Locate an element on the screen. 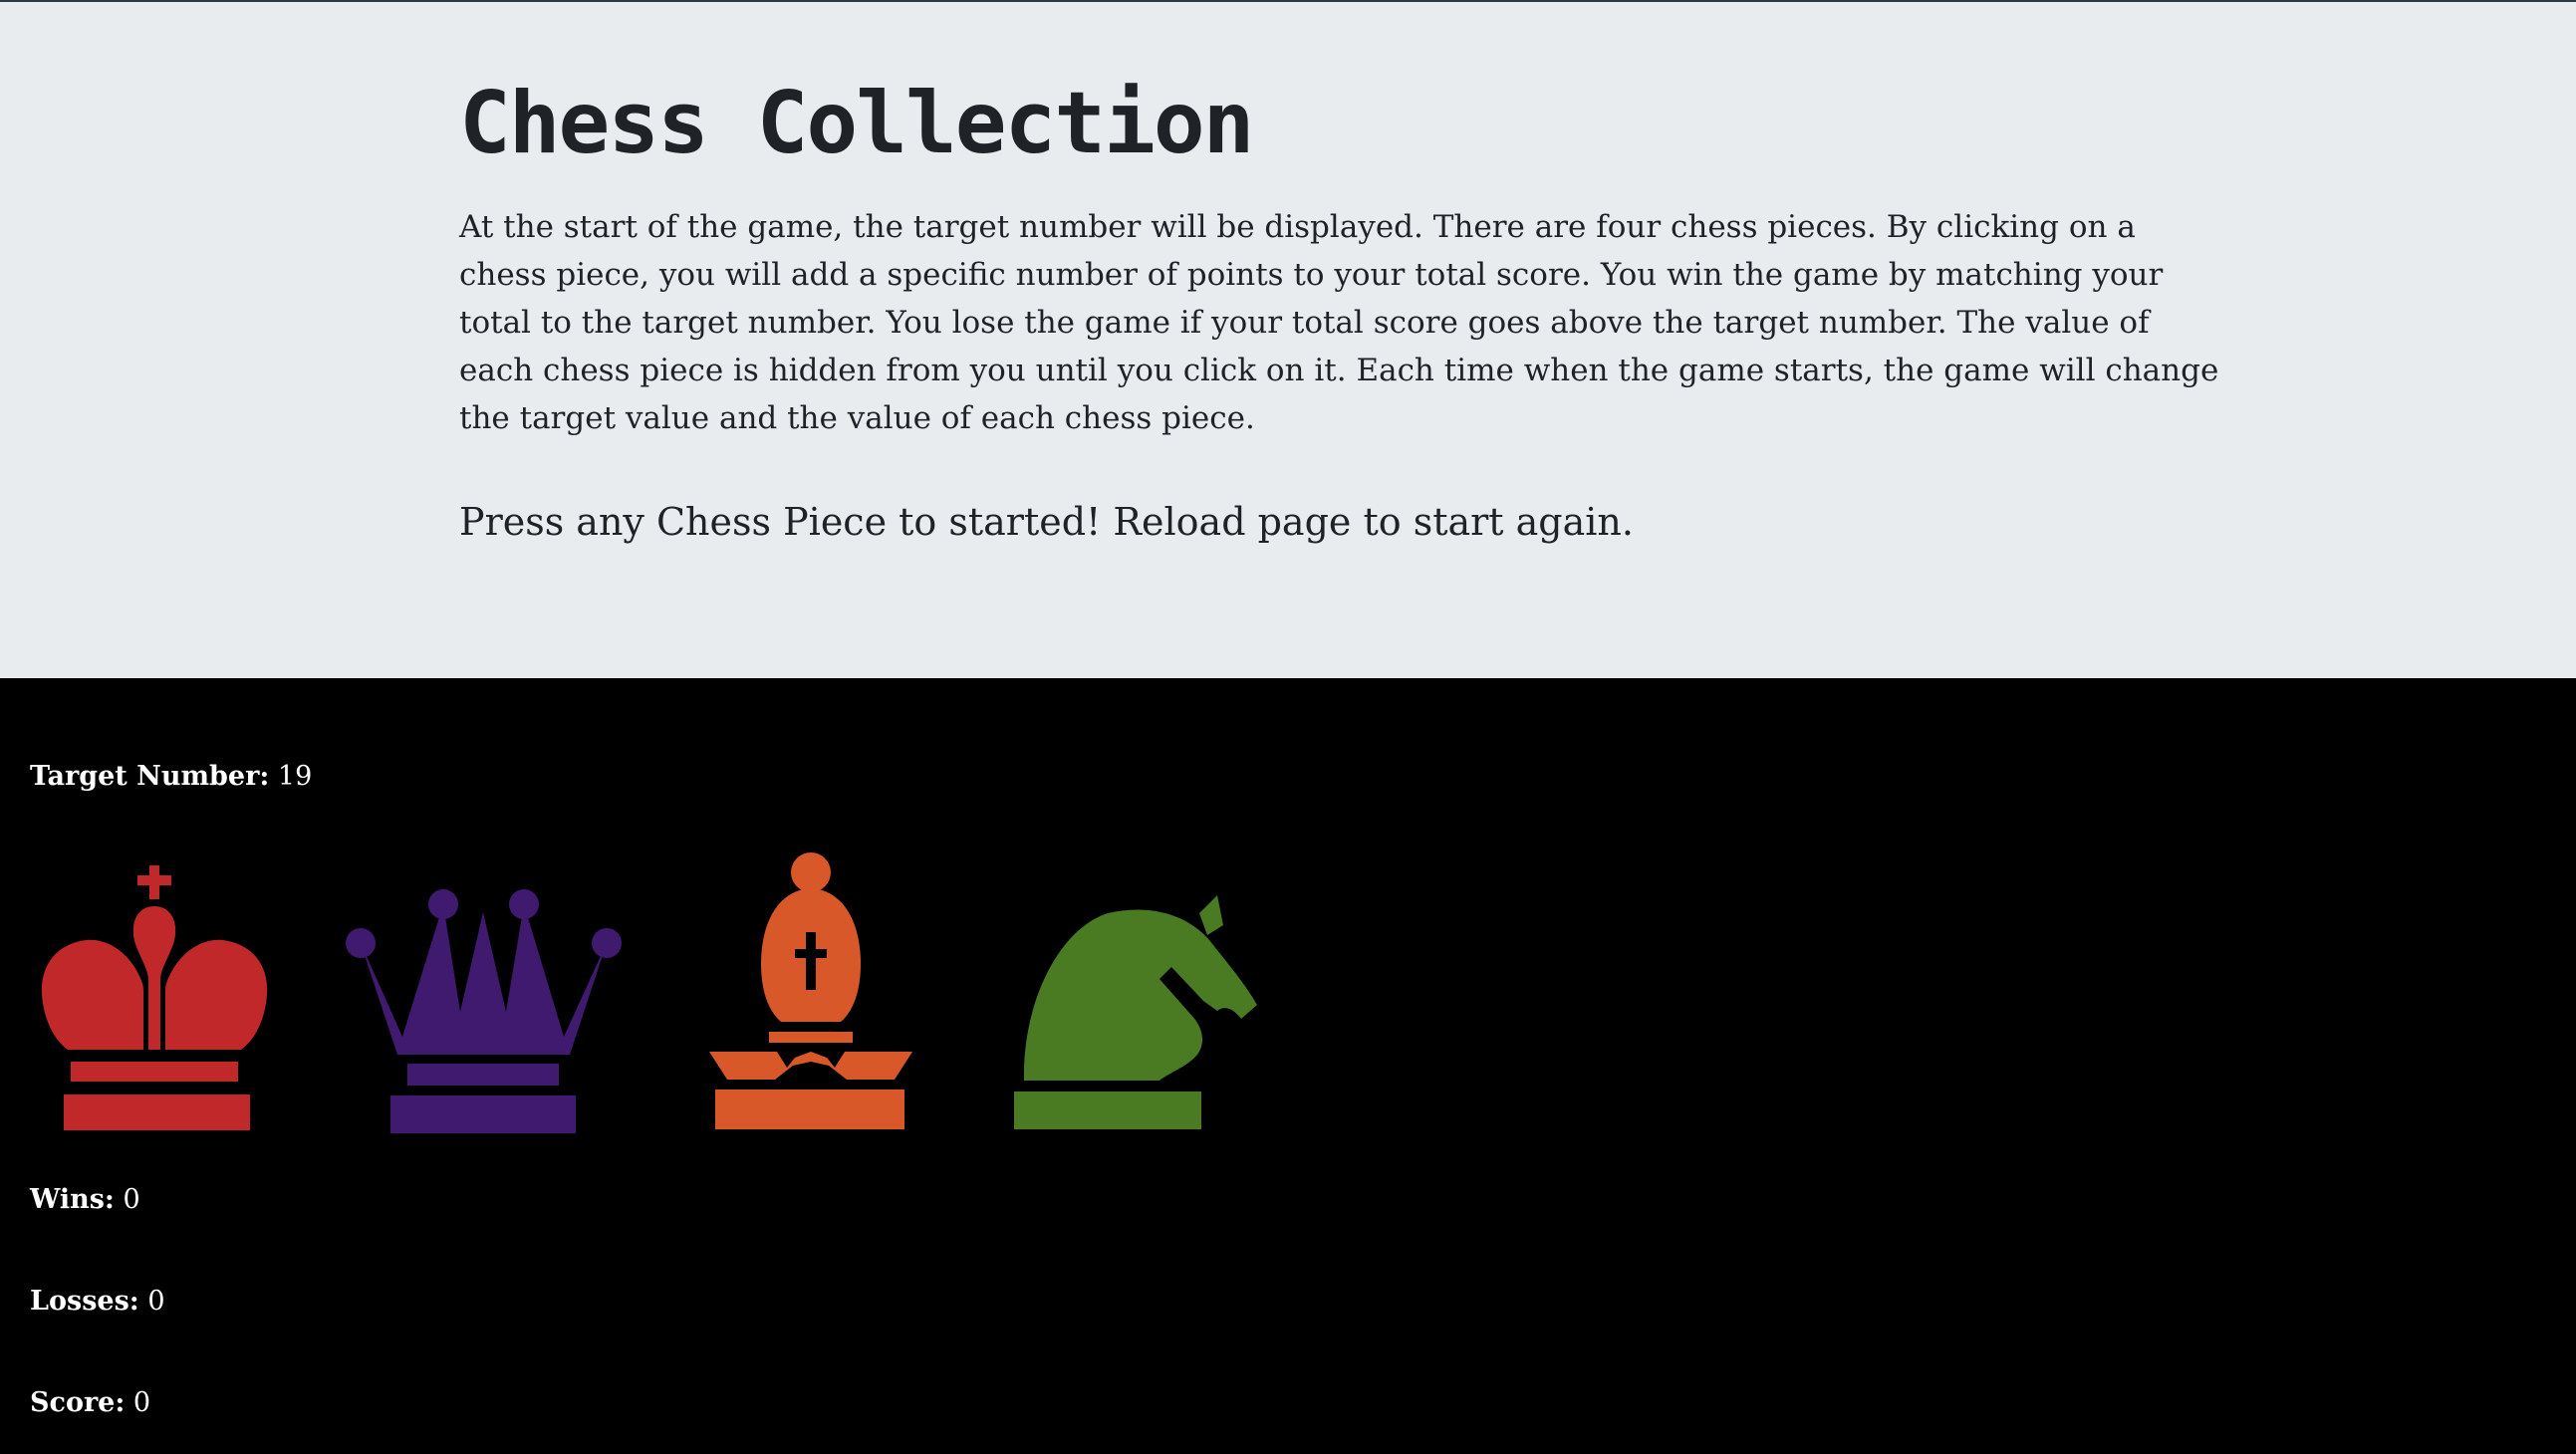 The image size is (2576, 1454). wins-label: Wins: is located at coordinates (72, 1199).